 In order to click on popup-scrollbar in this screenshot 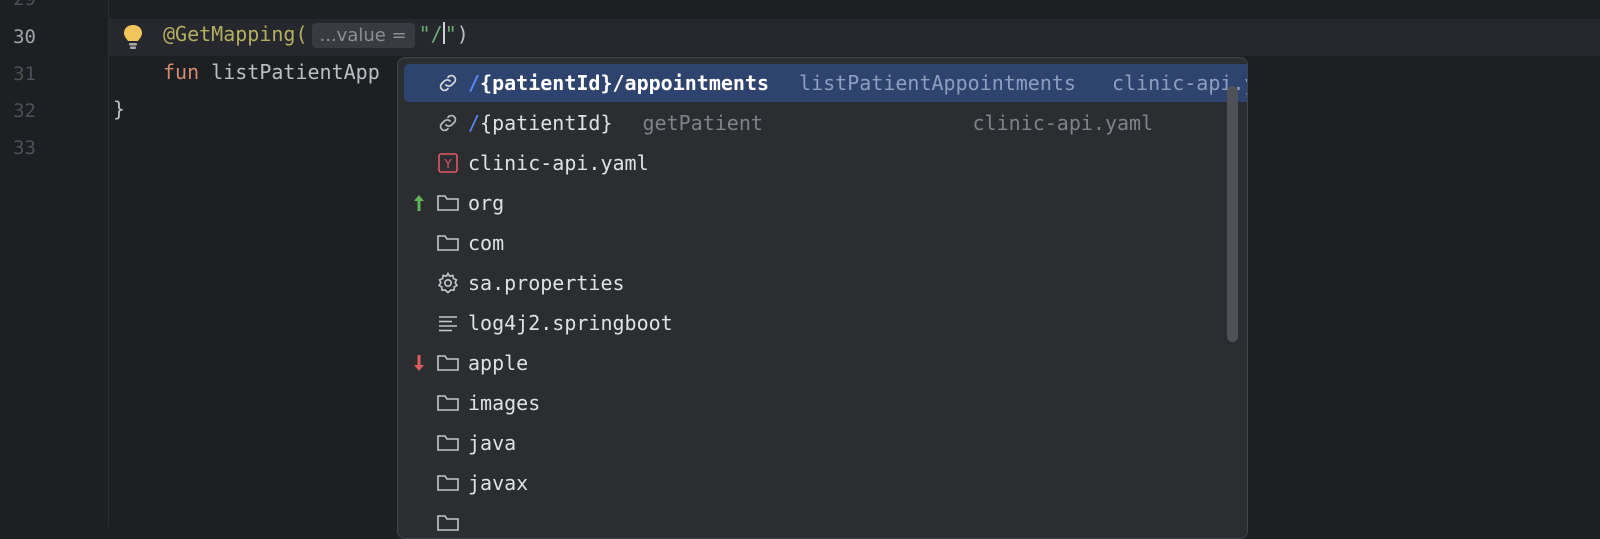, I will do `click(1232, 214)`.